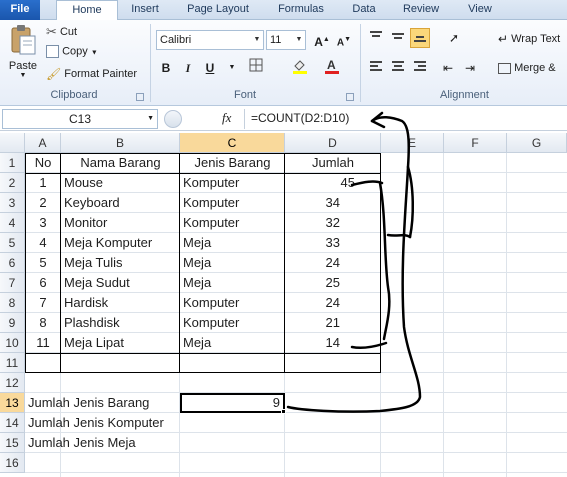  Describe the element at coordinates (398, 68) in the screenshot. I see `align-center-icon` at that location.